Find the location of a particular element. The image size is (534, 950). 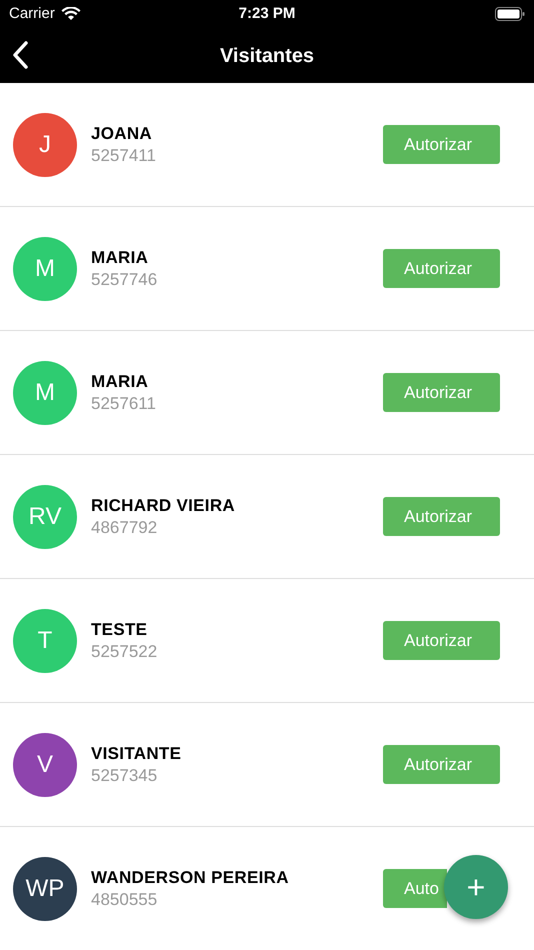

visitor-name: RICHARD VIEIRA is located at coordinates (163, 505).